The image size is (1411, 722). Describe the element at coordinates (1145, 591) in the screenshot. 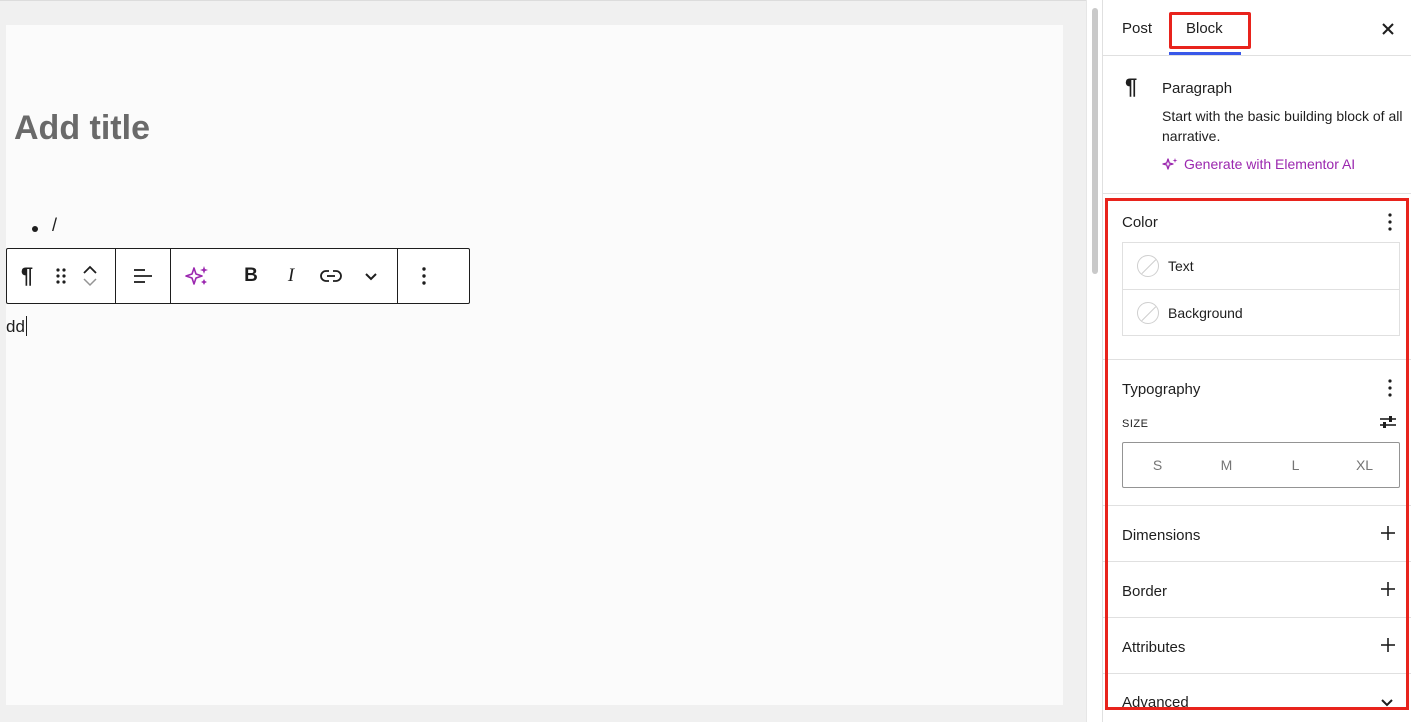

I see `border-panel-title: Border` at that location.